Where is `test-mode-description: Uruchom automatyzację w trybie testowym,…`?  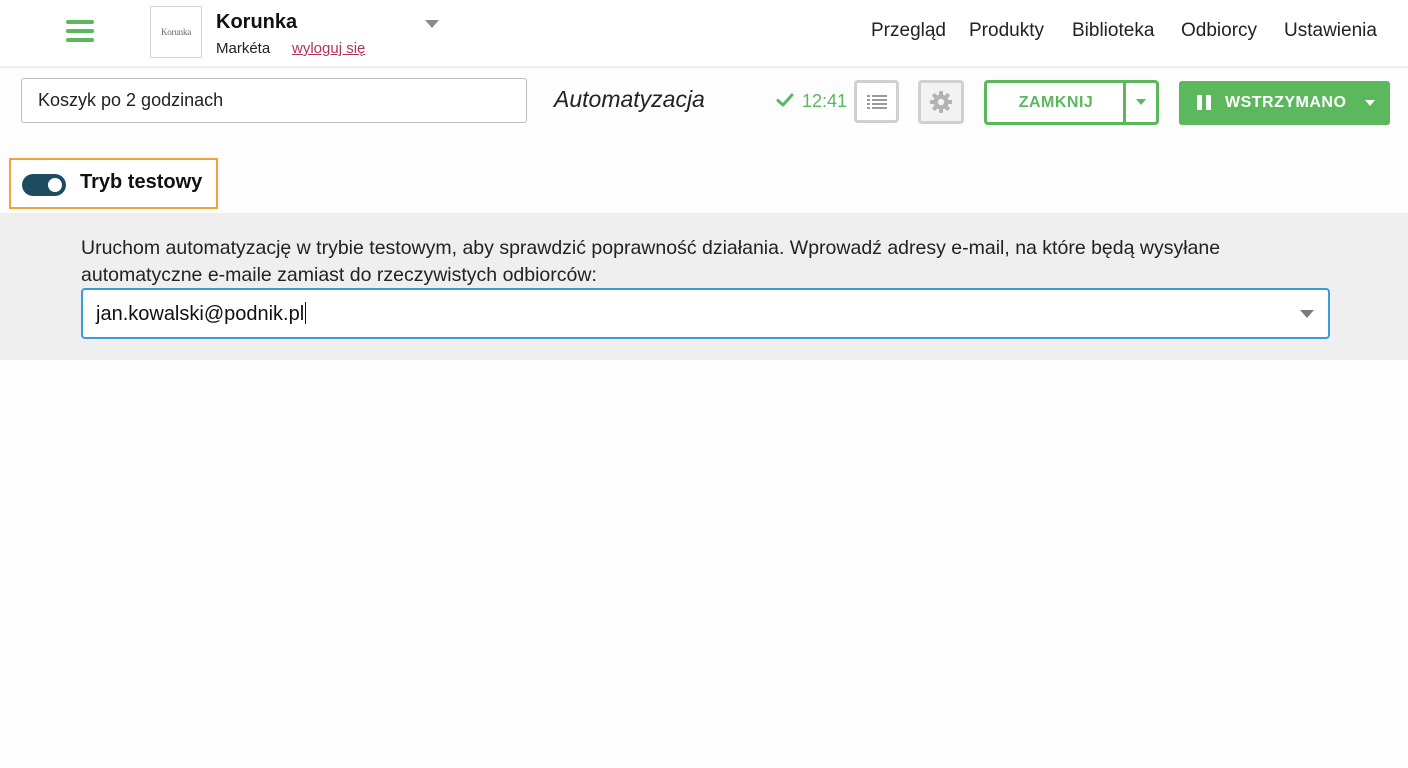 test-mode-description: Uruchom automatyzację w trybie testowym,… is located at coordinates (651, 261).